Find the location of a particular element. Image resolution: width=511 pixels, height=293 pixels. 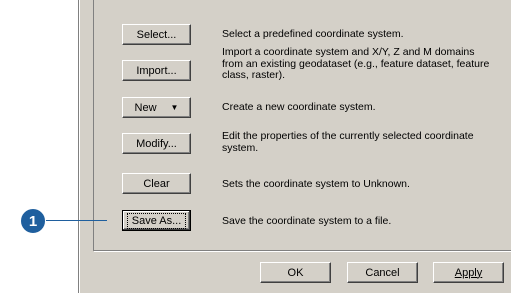

clear-button: Clear is located at coordinates (156, 183).